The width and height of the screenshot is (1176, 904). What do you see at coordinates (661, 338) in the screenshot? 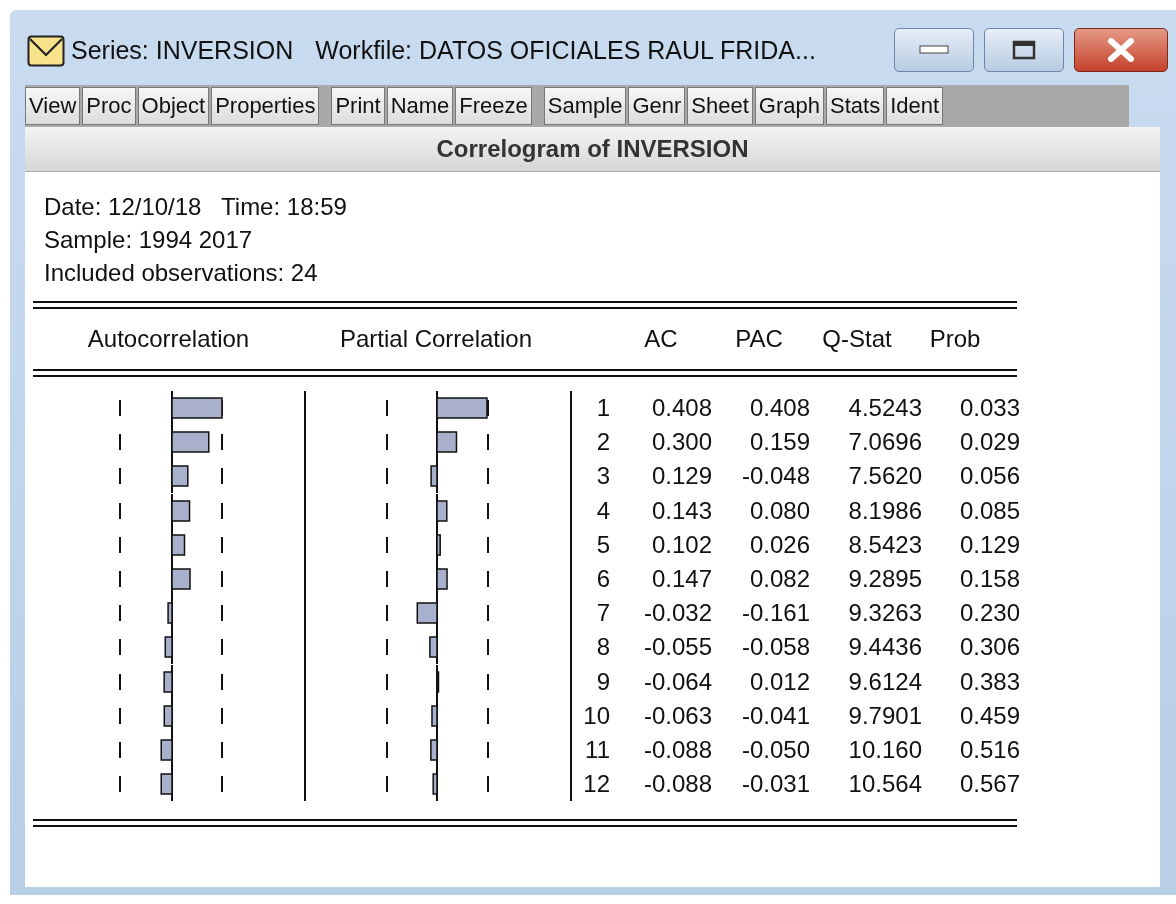
I see `column-header: AC` at bounding box center [661, 338].